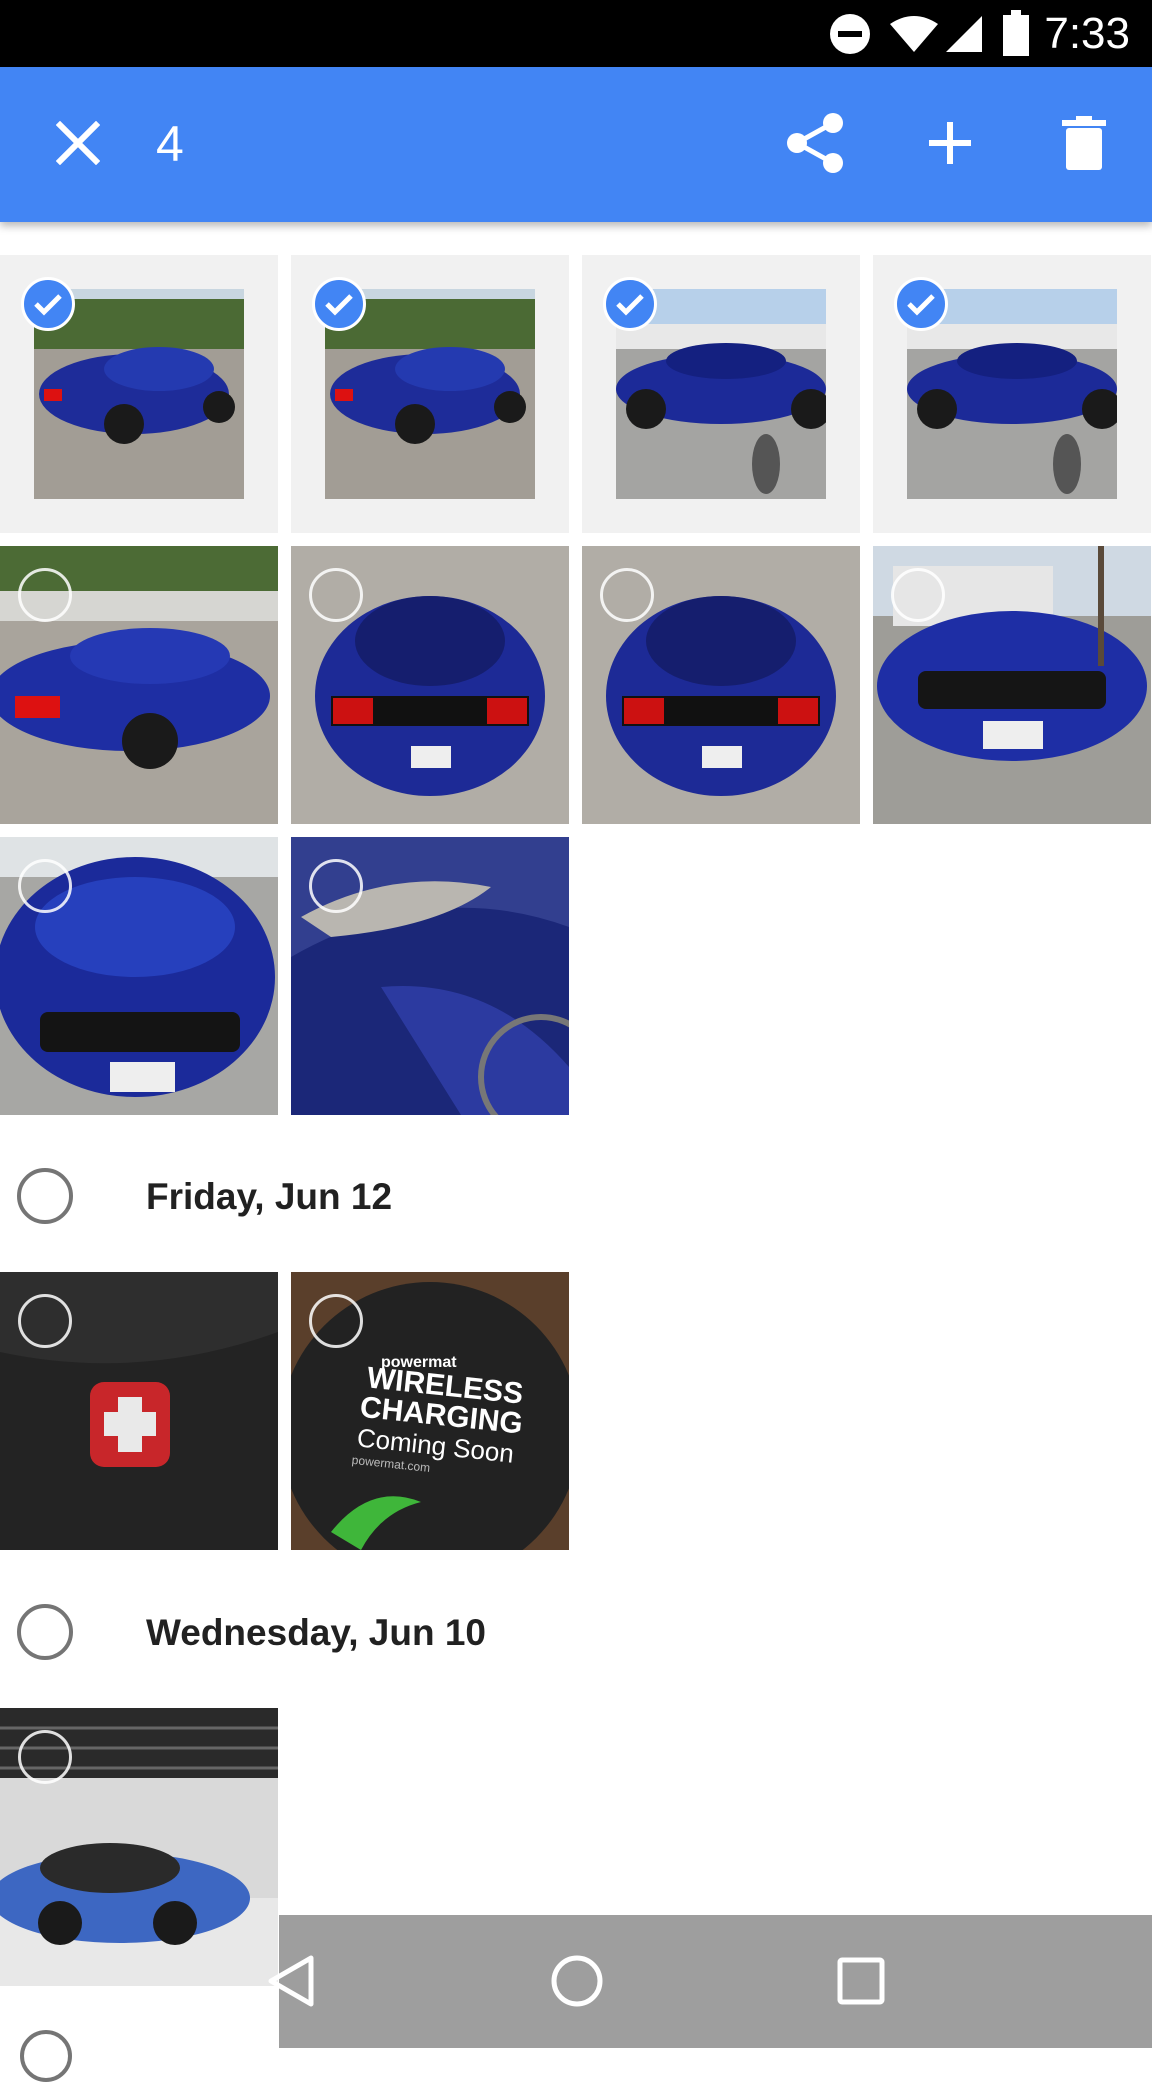 The height and width of the screenshot is (2082, 1152). I want to click on home-icon, so click(577, 1983).